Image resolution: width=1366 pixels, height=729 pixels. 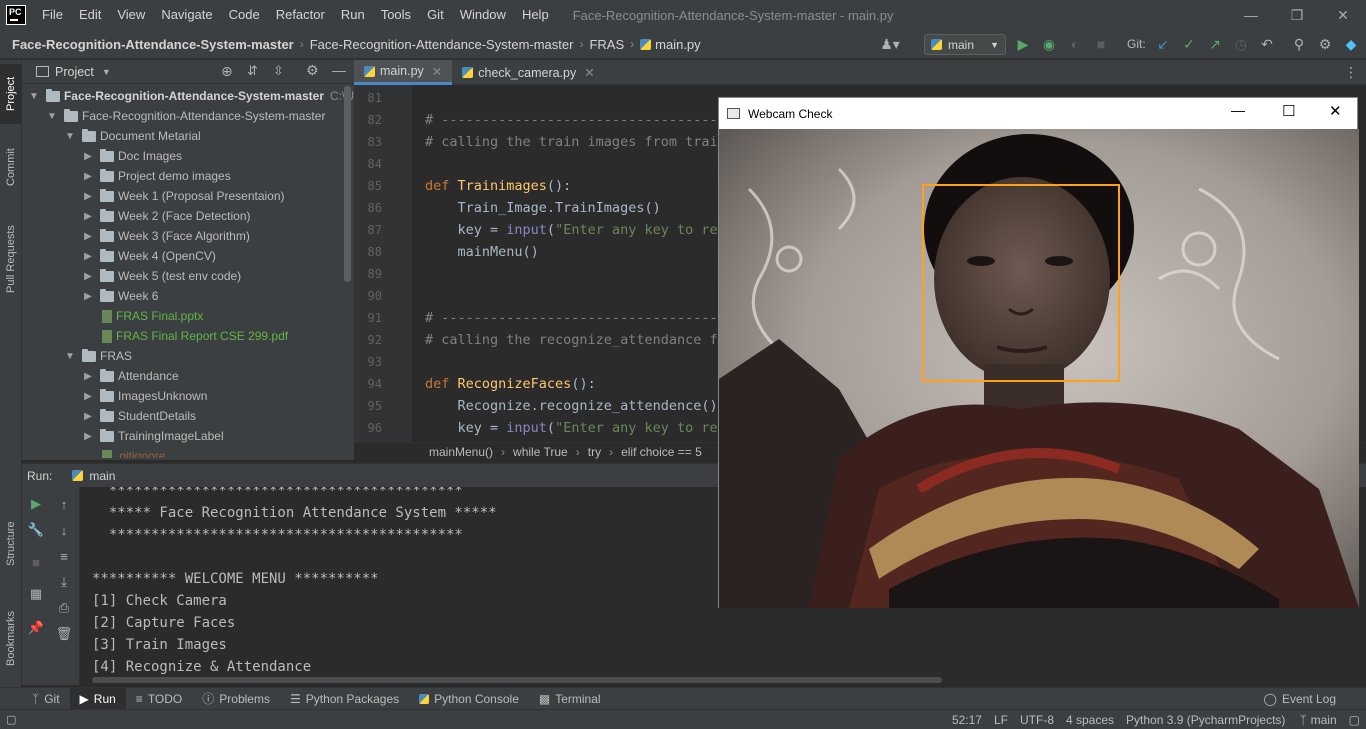 What do you see at coordinates (64, 634) in the screenshot?
I see `trash-icon: 🗑` at bounding box center [64, 634].